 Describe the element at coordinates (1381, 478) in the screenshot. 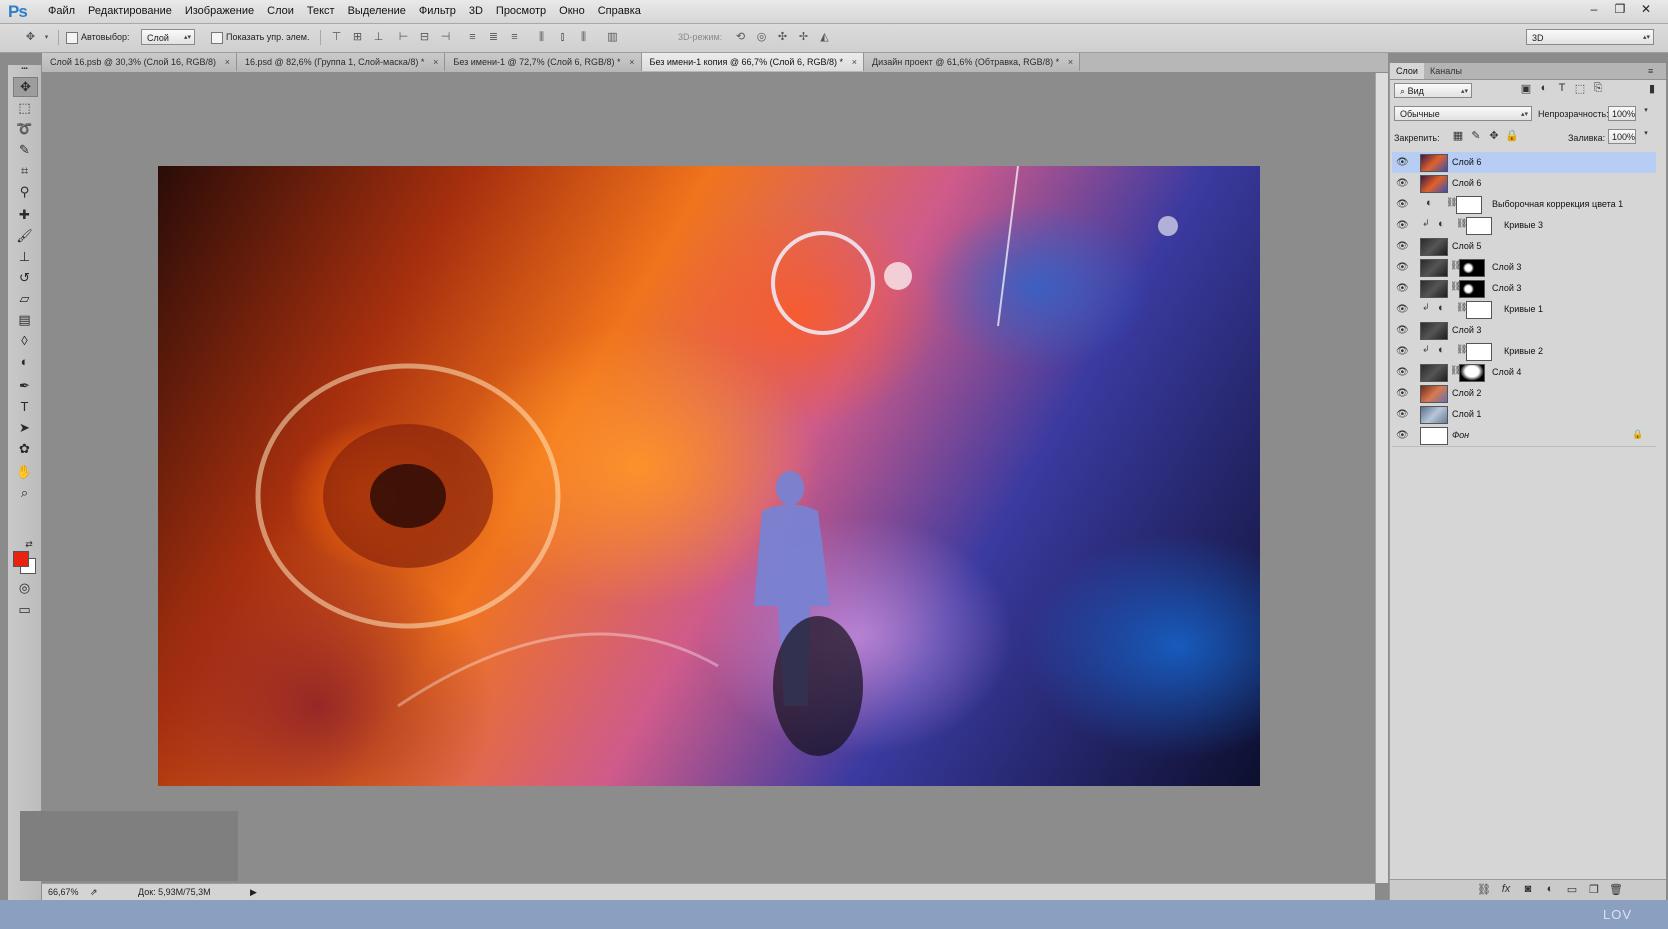

I see `vertical-scrollbar` at that location.